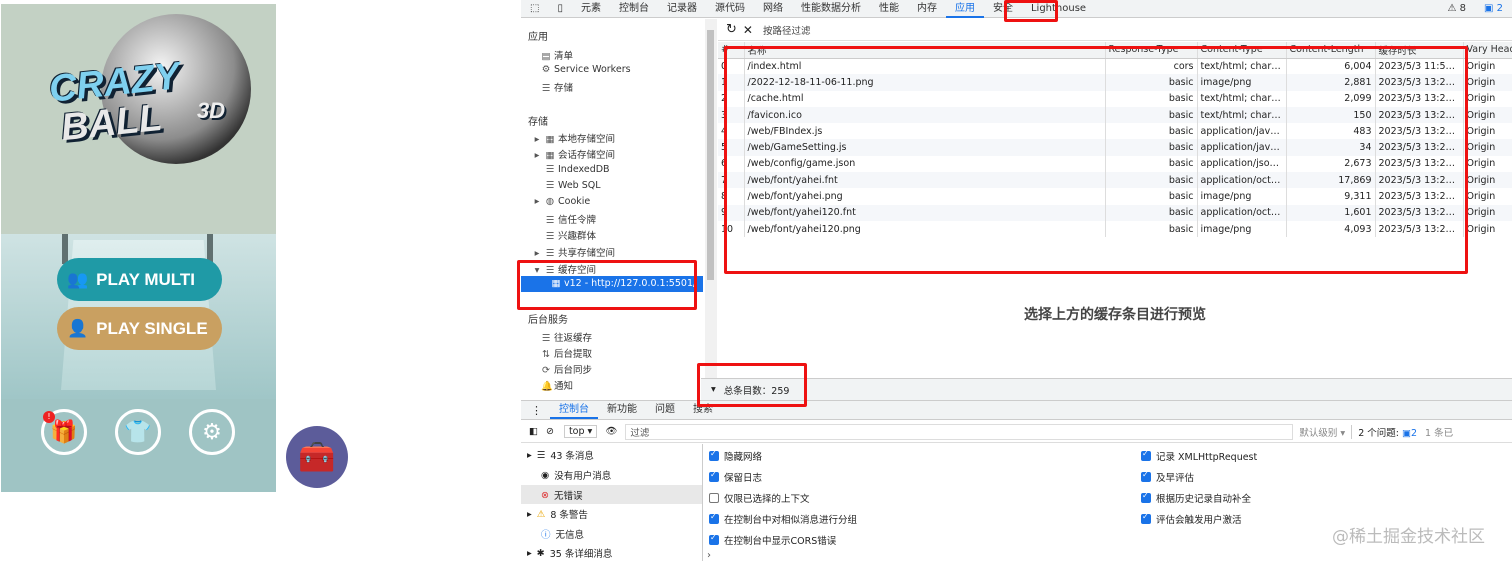  I want to click on sidebar-item-service-workers: ⚙ Service Workers, so click(586, 69).